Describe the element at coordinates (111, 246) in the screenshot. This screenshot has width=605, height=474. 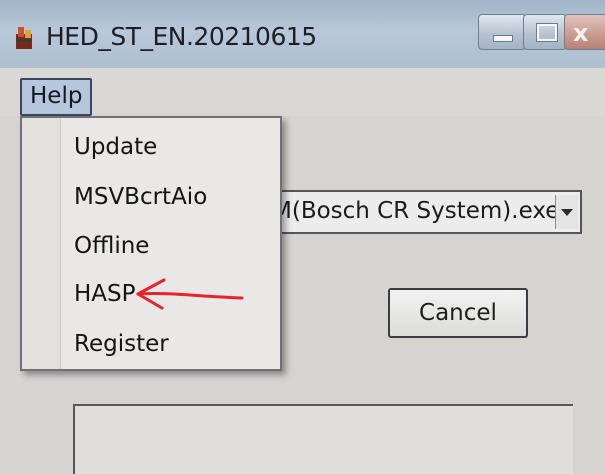
I see `menu-item-offline: Offline` at that location.